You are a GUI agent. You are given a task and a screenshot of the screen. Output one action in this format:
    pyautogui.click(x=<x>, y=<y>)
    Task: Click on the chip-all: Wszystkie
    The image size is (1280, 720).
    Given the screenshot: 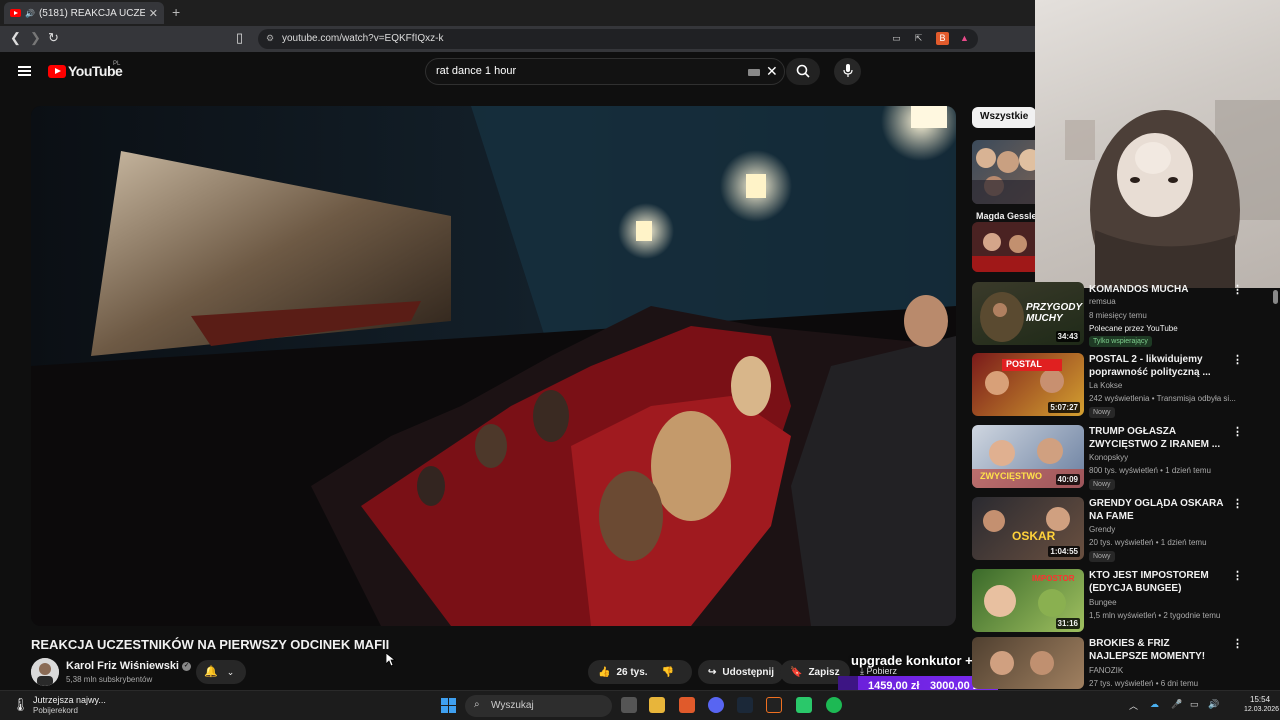 What is the action you would take?
    pyautogui.click(x=1004, y=117)
    